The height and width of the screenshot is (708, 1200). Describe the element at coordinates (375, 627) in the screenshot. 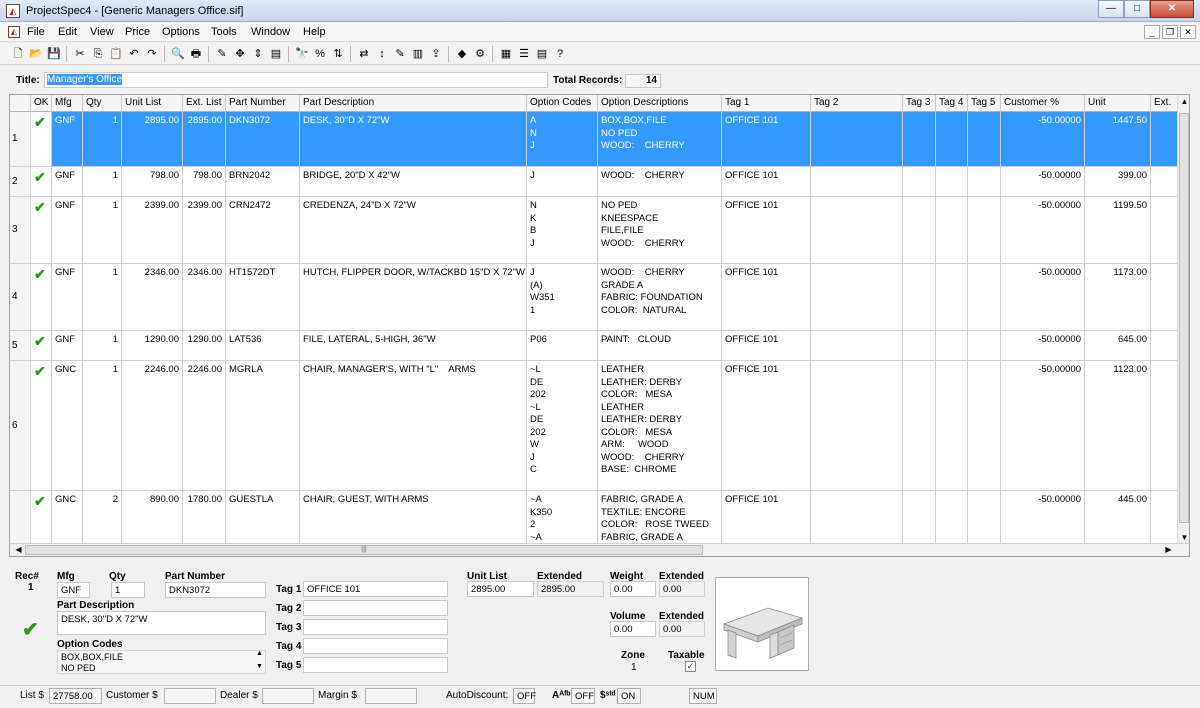

I see `tag3-field` at that location.